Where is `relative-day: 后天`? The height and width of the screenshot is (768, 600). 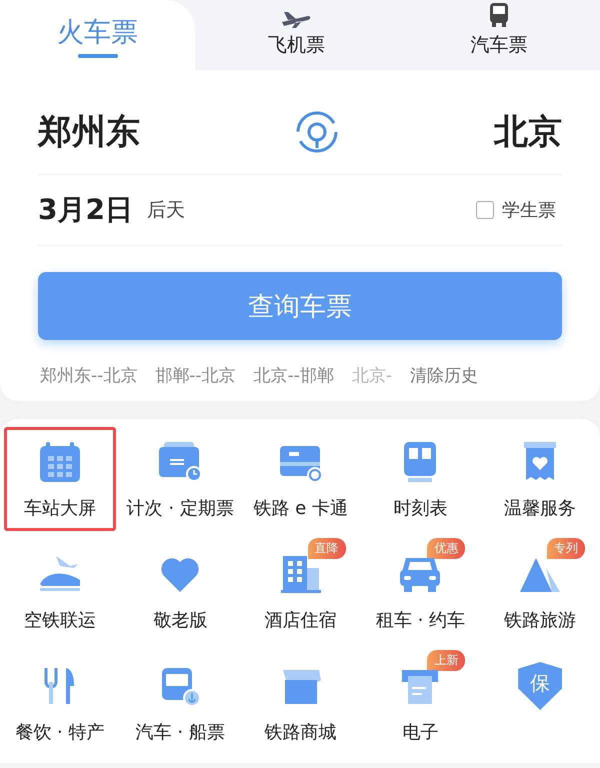
relative-day: 后天 is located at coordinates (308, 210).